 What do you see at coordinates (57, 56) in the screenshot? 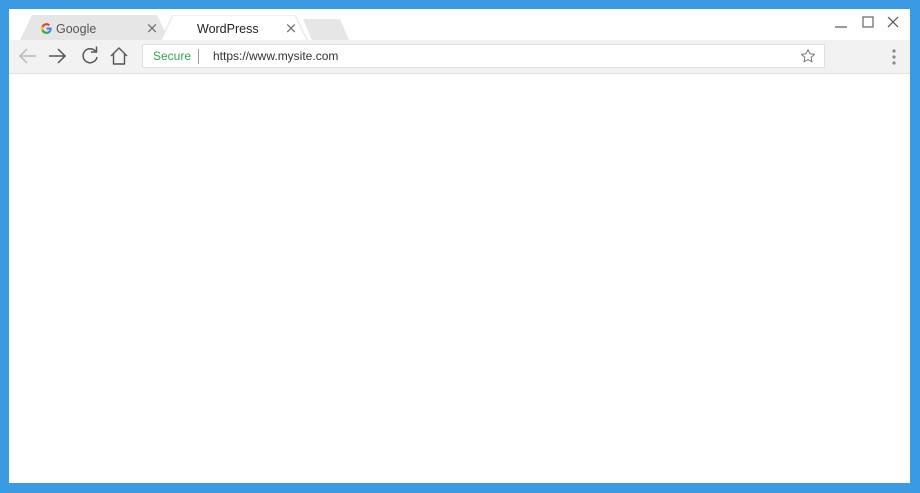
I see `forward-arrow-icon` at bounding box center [57, 56].